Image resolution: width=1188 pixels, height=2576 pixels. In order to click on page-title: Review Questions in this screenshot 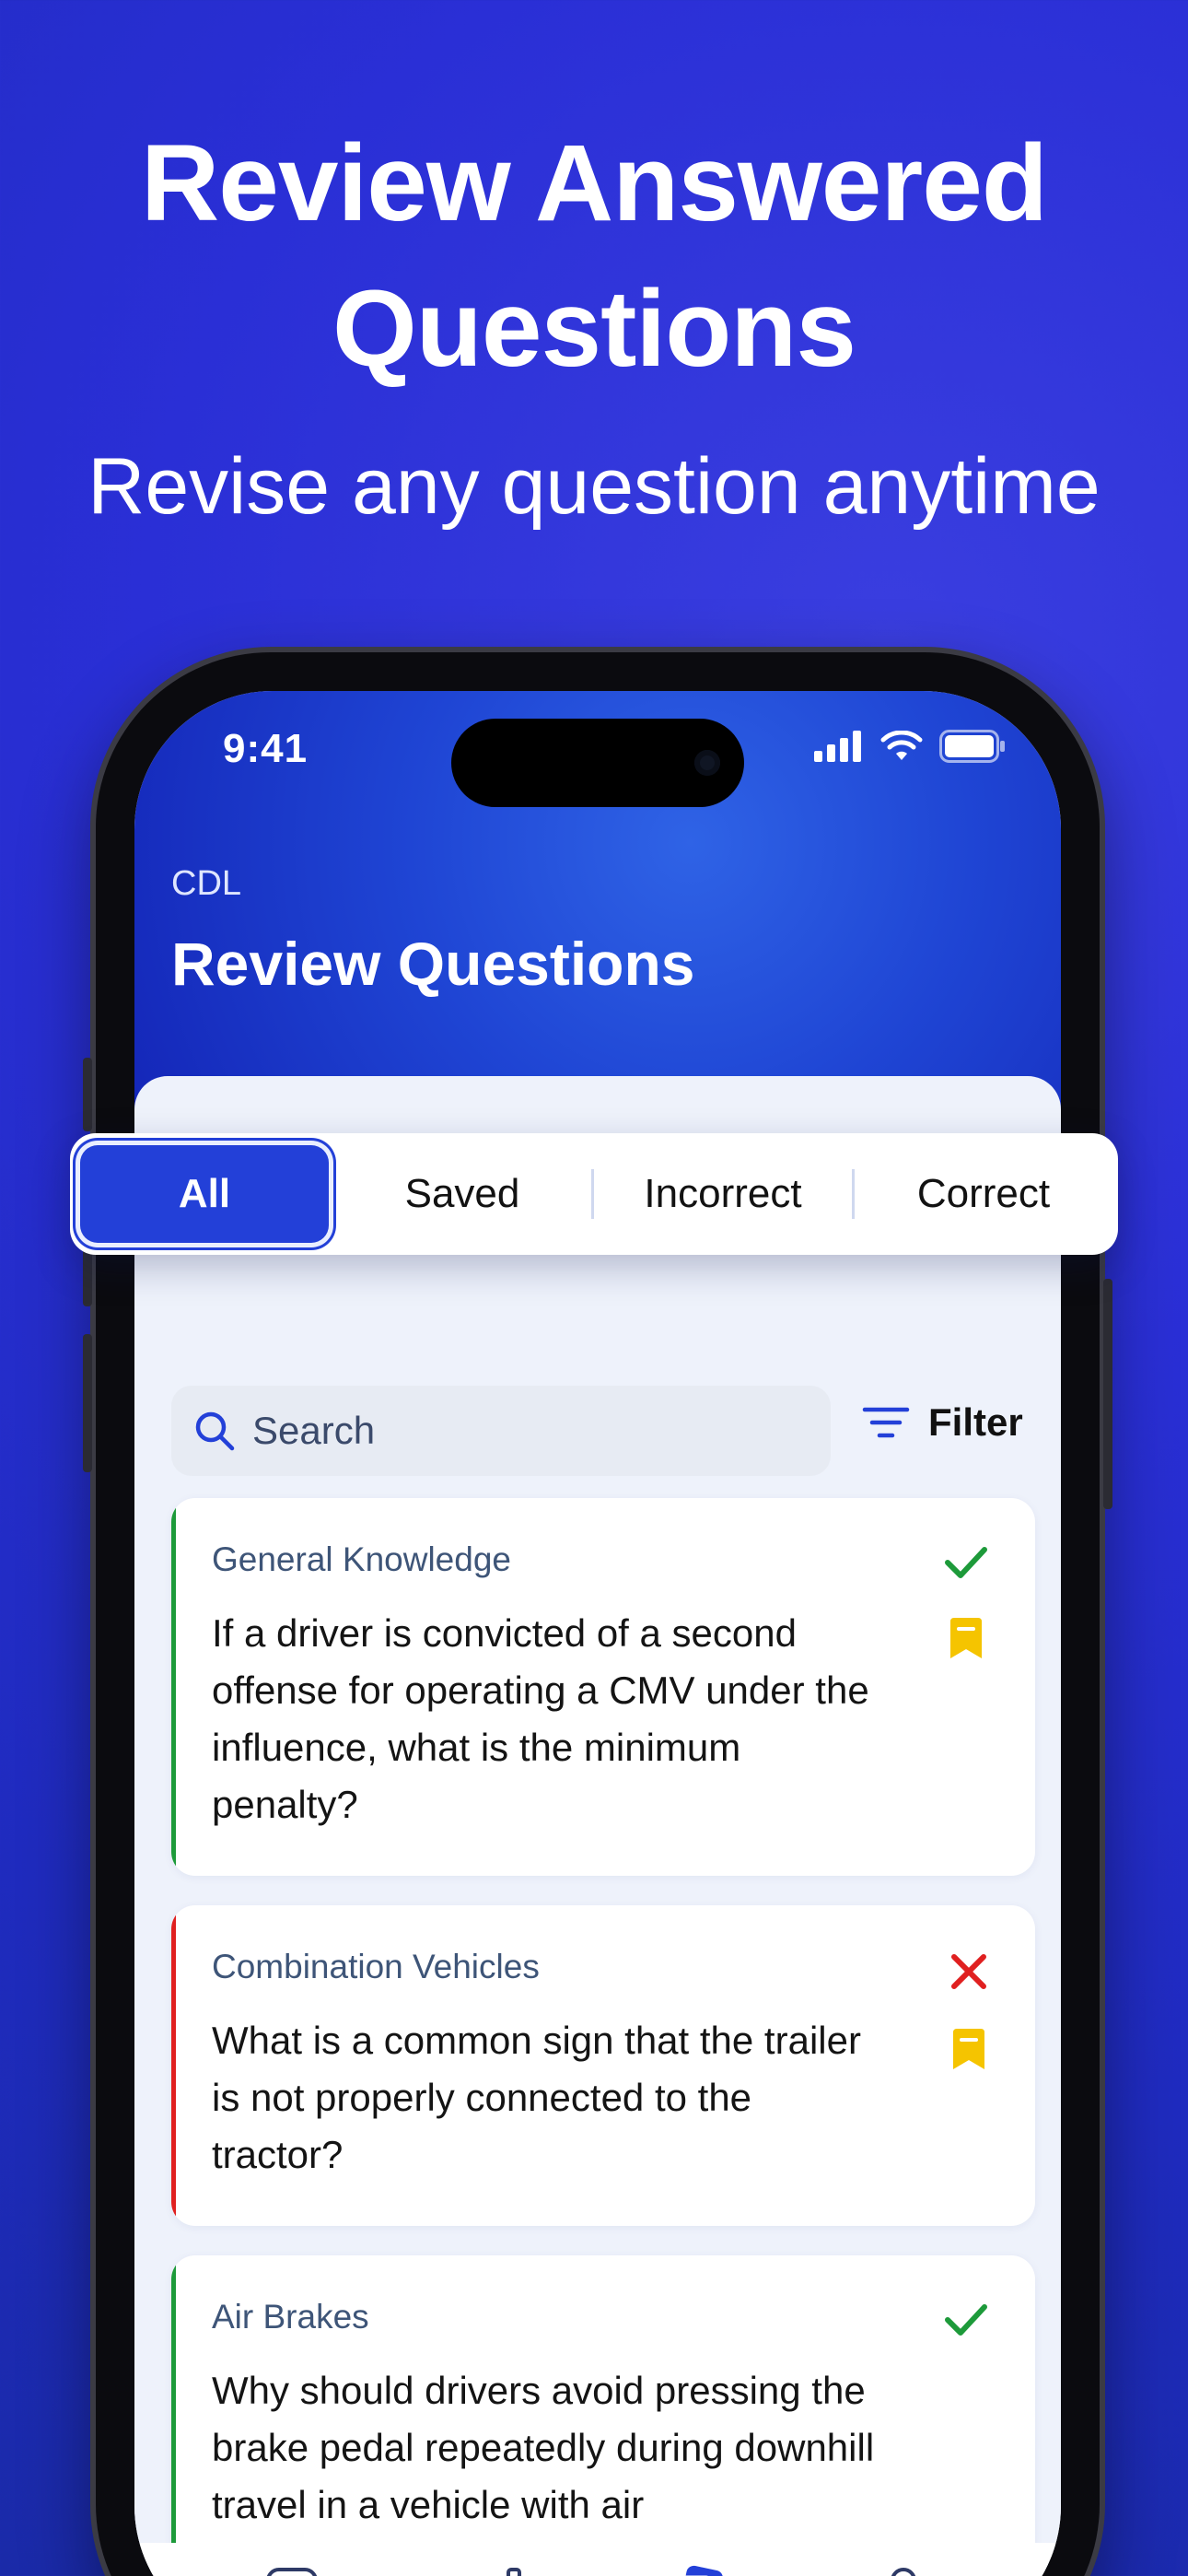, I will do `click(433, 964)`.